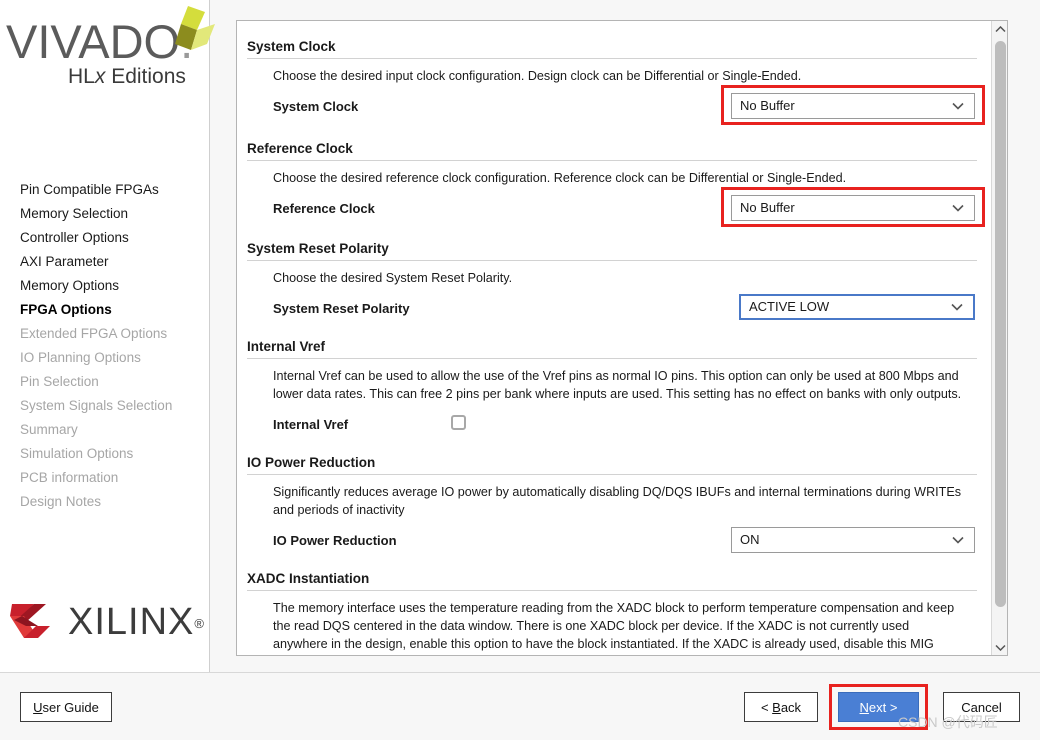 This screenshot has width=1040, height=740. Describe the element at coordinates (61, 501) in the screenshot. I see `sidebar-item-design-notes: Design Notes` at that location.